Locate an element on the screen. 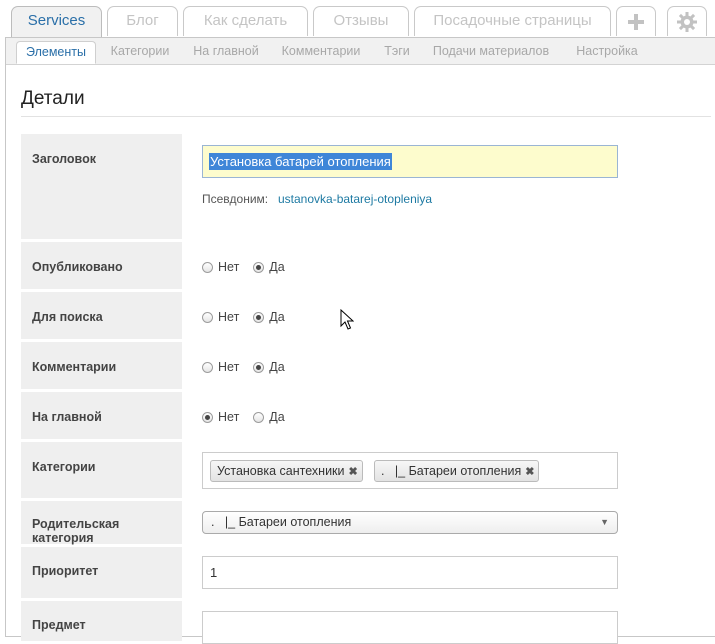 Image resolution: width=715 pixels, height=644 pixels. subtab-comments: Комментарии is located at coordinates (321, 52).